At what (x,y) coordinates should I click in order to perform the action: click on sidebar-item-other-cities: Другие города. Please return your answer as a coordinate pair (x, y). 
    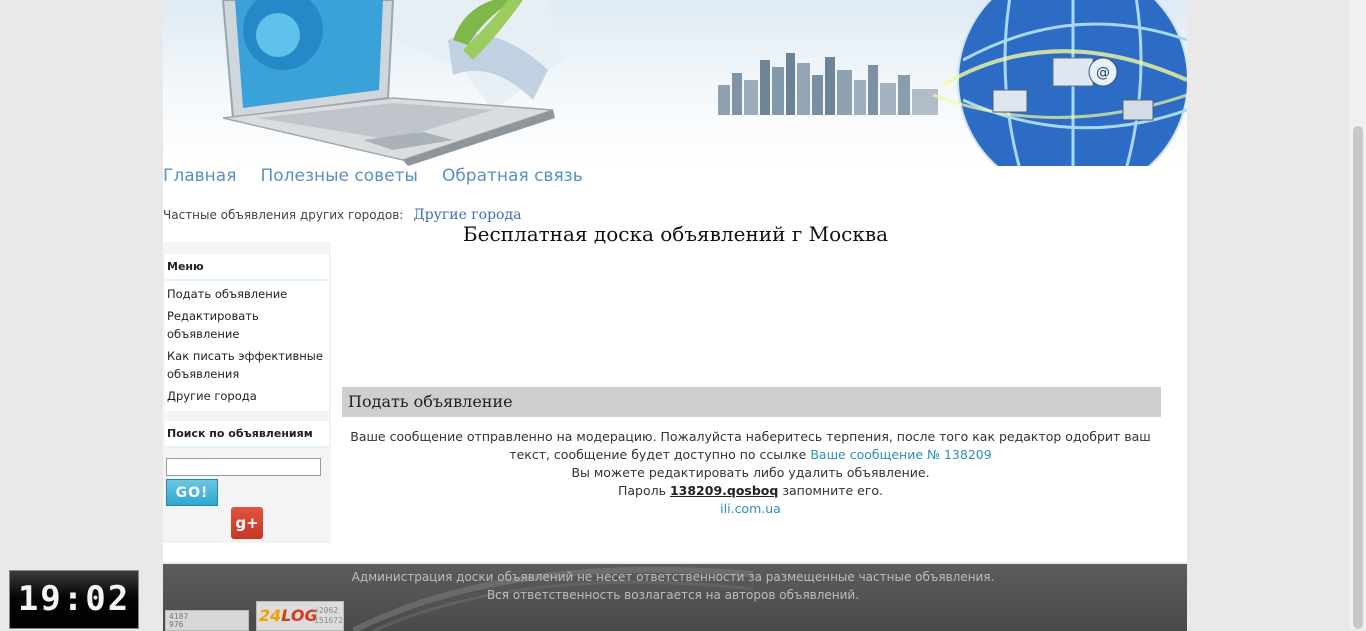
    Looking at the image, I should click on (247, 396).